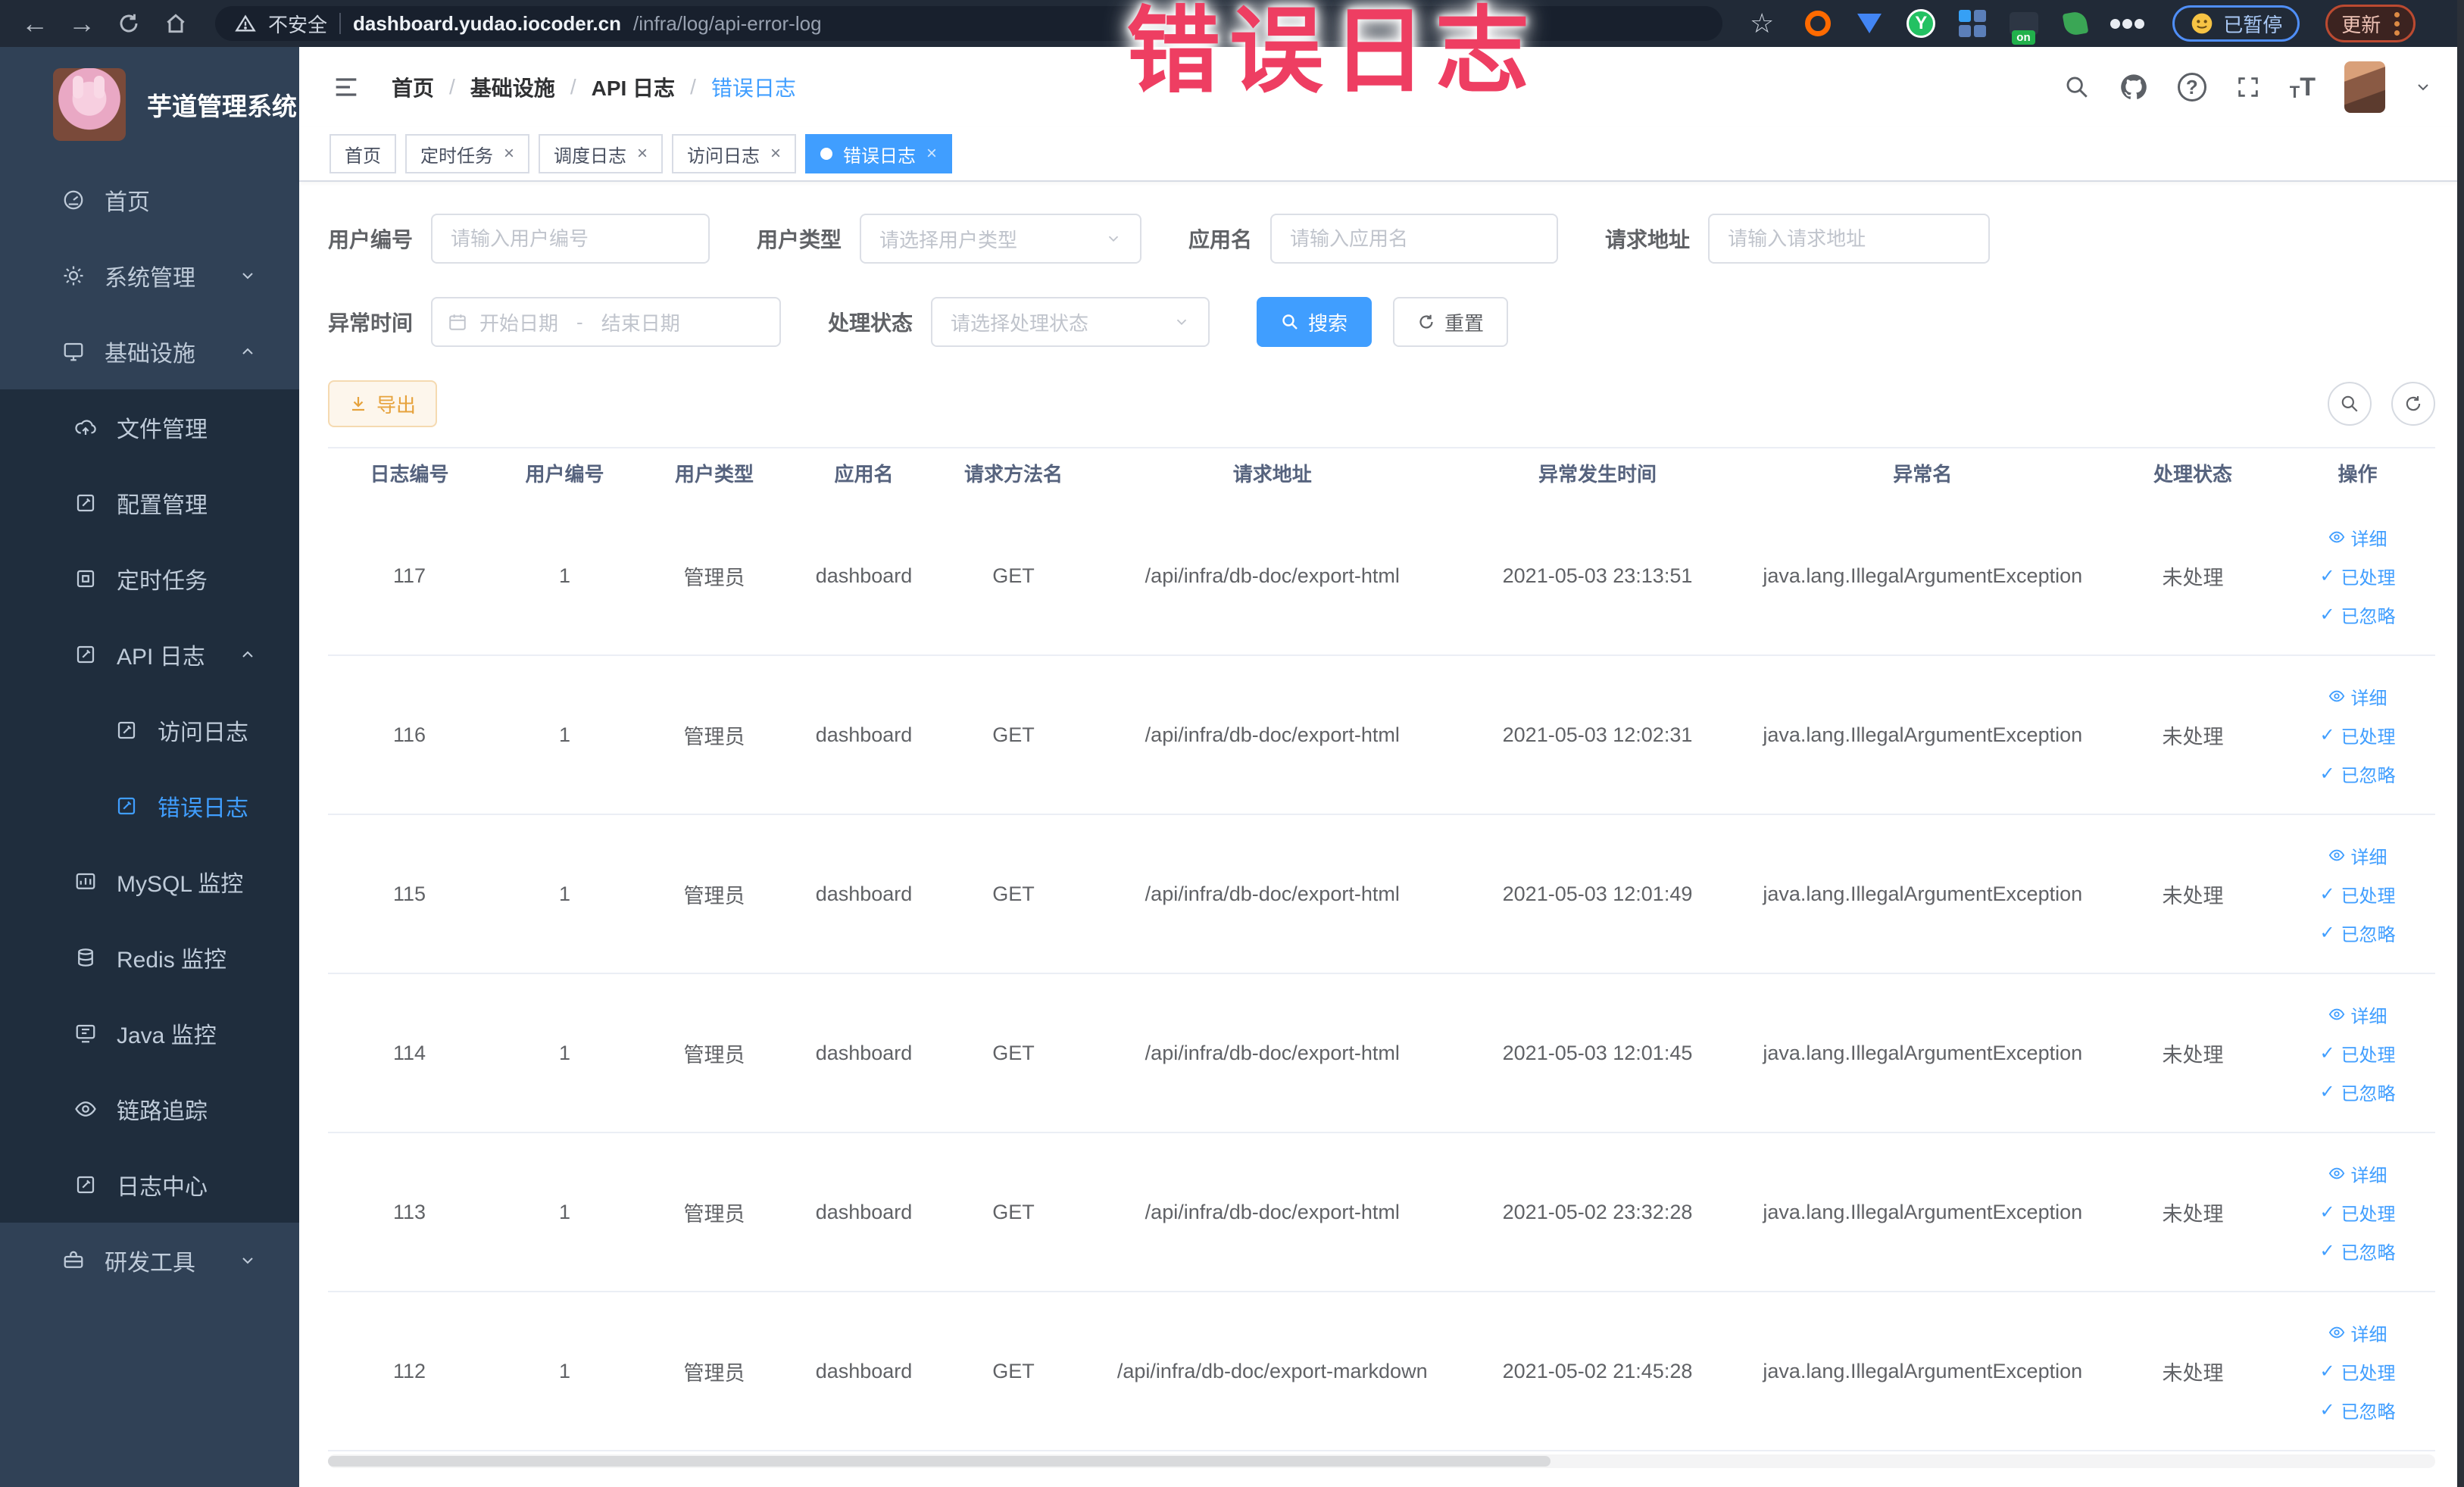 The height and width of the screenshot is (1487, 2464). Describe the element at coordinates (879, 153) in the screenshot. I see `tab-error-log: 错误日志 ×` at that location.